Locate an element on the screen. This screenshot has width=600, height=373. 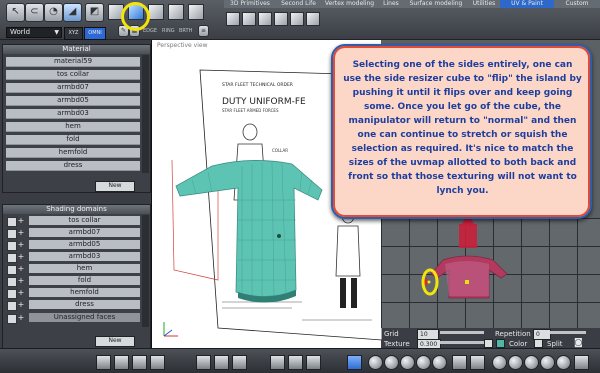
material-item: armbd03 is located at coordinates (73, 114).